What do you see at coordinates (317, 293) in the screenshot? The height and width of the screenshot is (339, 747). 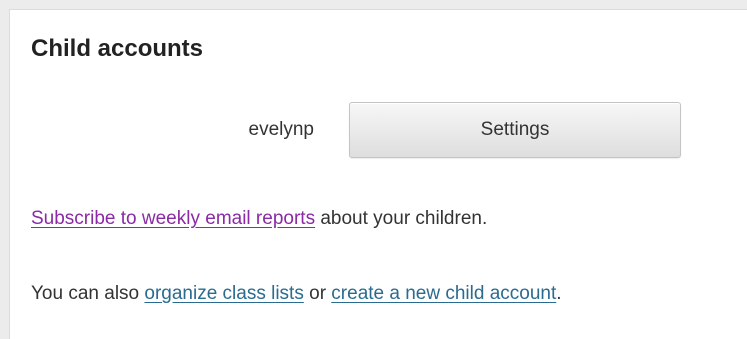 I see `also-middle: or` at bounding box center [317, 293].